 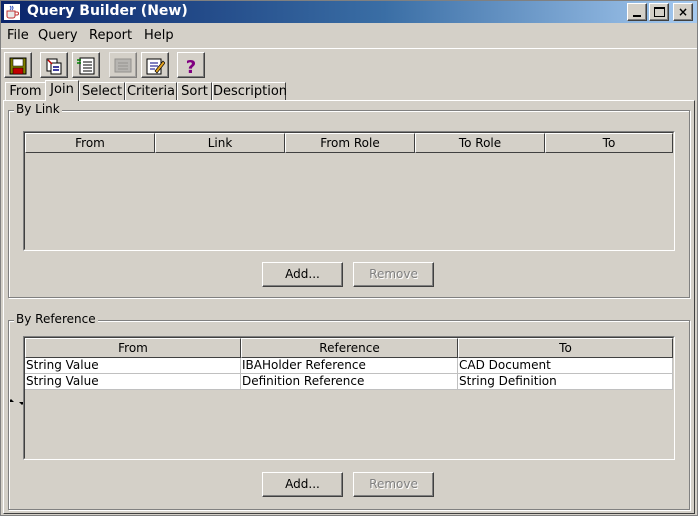 What do you see at coordinates (62, 90) in the screenshot?
I see `tab-join: Join` at bounding box center [62, 90].